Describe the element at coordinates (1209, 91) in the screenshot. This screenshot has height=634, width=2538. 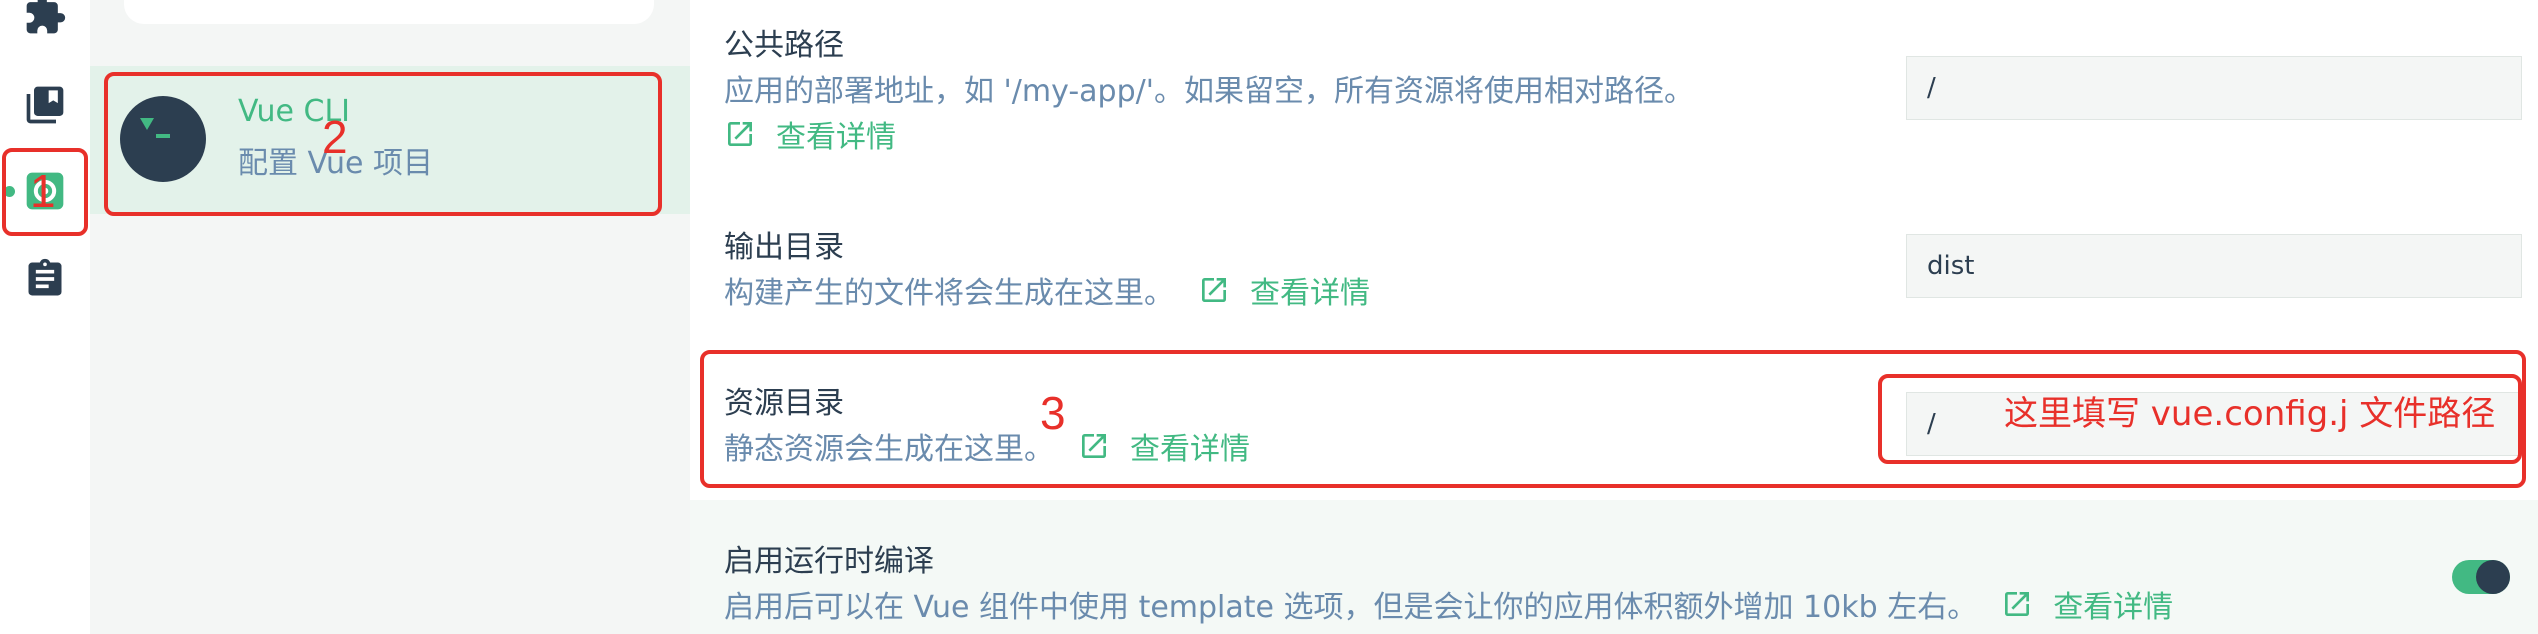
I see `setting-description: 应用的部署地址，如 '/my-app/'。如果留空，所有资源将使用相对路径。` at that location.